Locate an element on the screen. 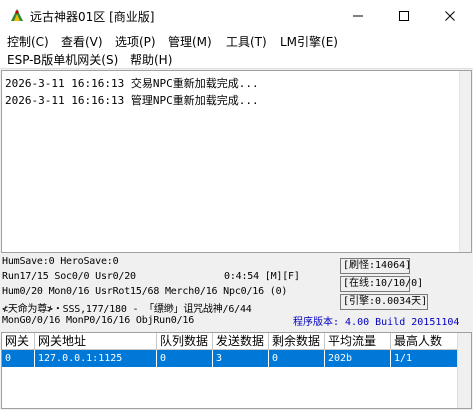 The width and height of the screenshot is (473, 410). minimize-button is located at coordinates (358, 15).